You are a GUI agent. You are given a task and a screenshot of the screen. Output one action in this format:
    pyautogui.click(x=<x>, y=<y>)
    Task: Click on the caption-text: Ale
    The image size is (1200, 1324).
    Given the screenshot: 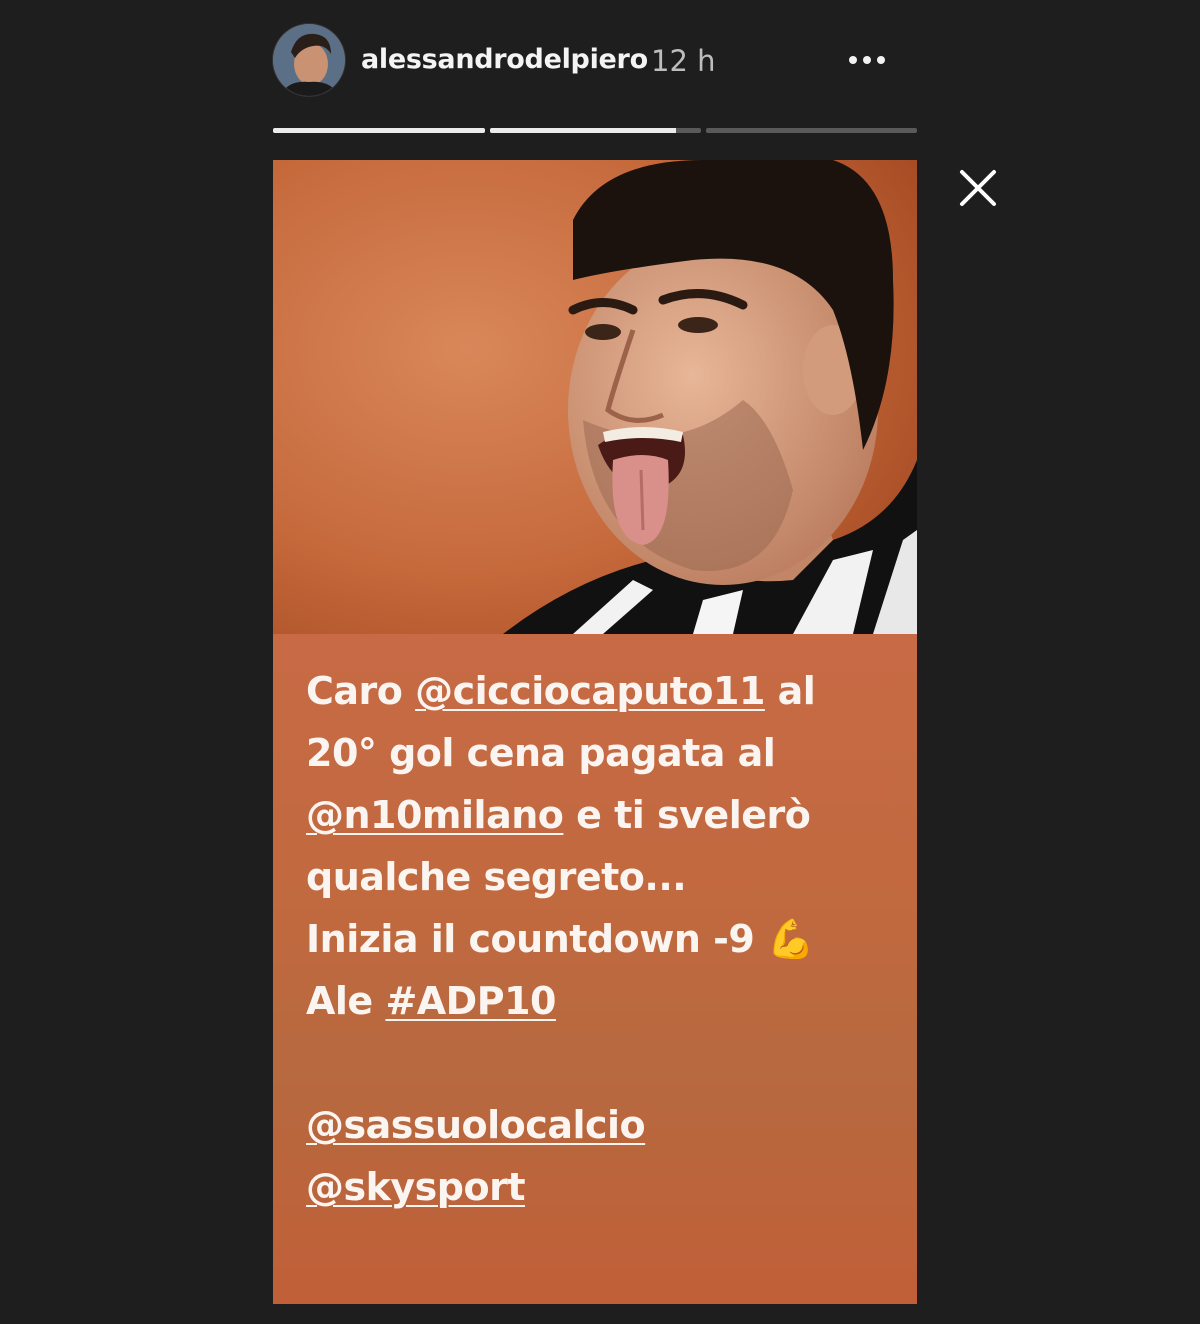 What is the action you would take?
    pyautogui.click(x=346, y=1001)
    